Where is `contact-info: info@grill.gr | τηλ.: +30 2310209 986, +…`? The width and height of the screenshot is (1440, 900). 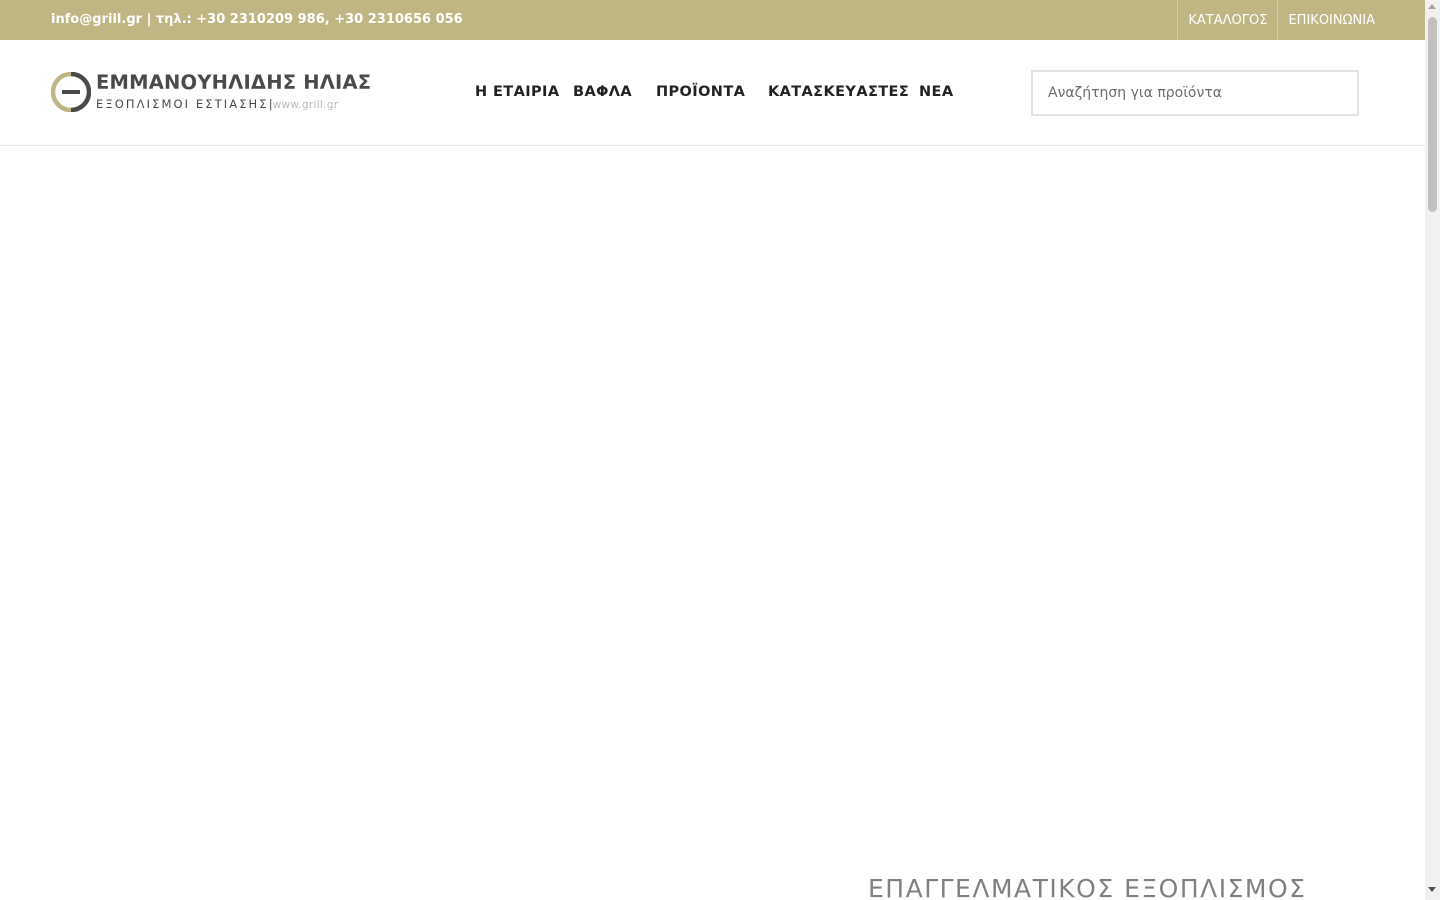 contact-info: info@grill.gr | τηλ.: +30 2310209 986, +… is located at coordinates (257, 19).